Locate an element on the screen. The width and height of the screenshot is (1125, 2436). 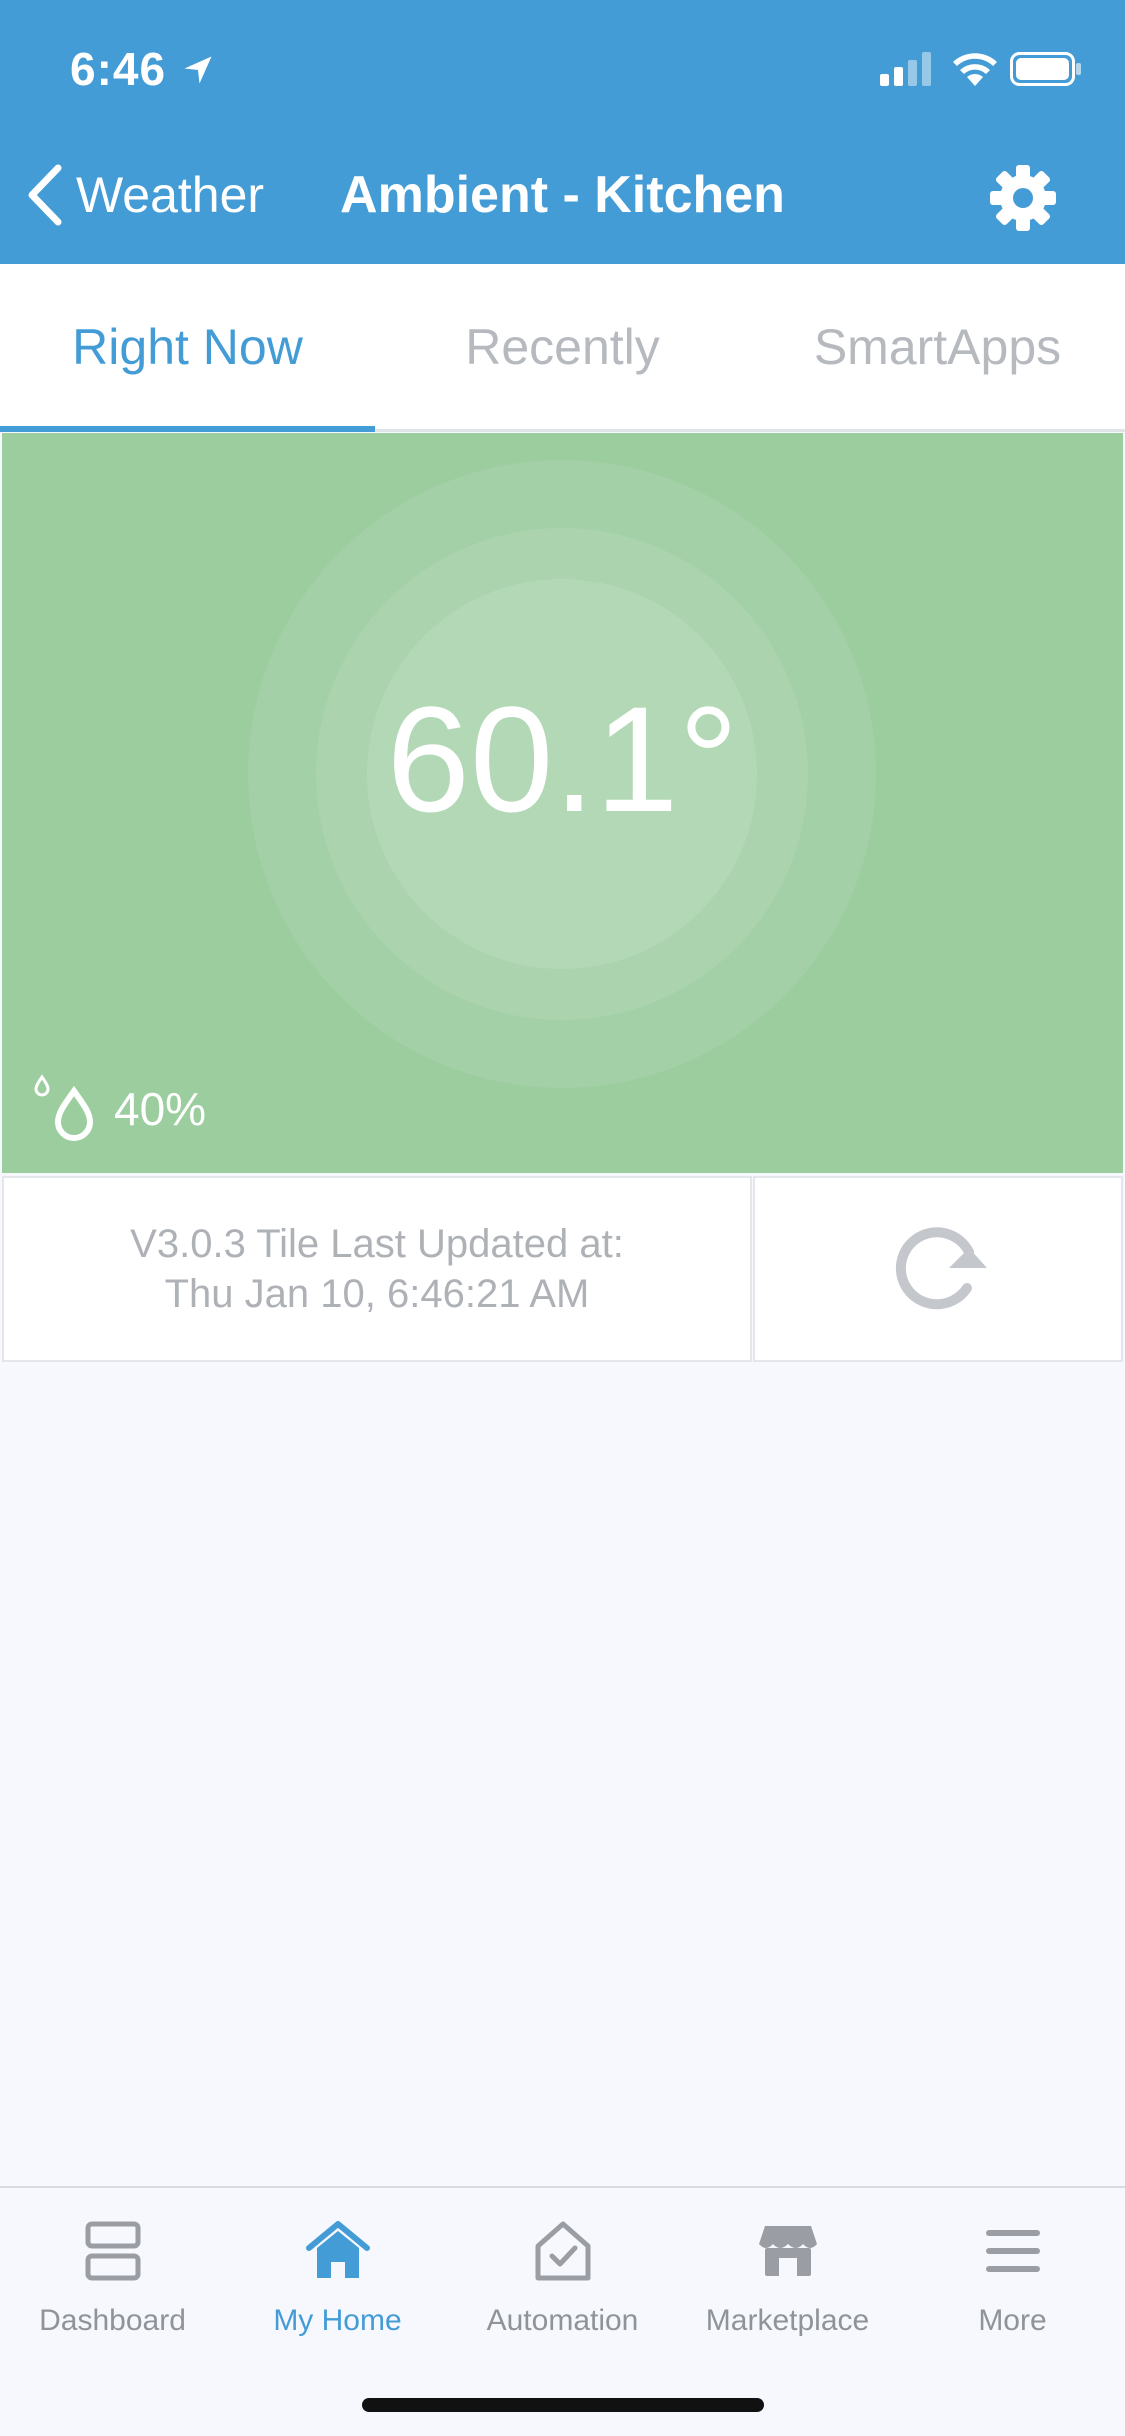
dashboard-icon is located at coordinates (112, 2251).